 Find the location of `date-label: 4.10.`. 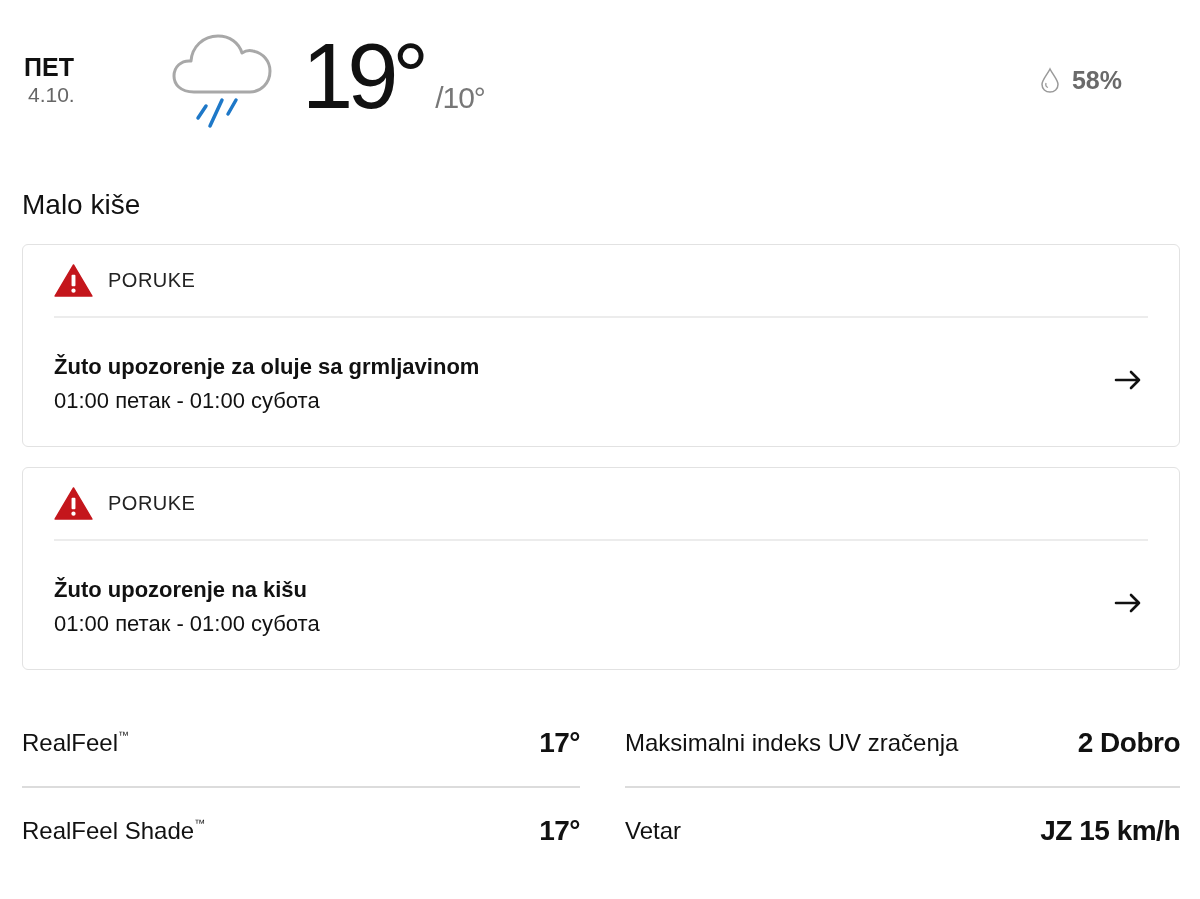

date-label: 4.10. is located at coordinates (51, 95).